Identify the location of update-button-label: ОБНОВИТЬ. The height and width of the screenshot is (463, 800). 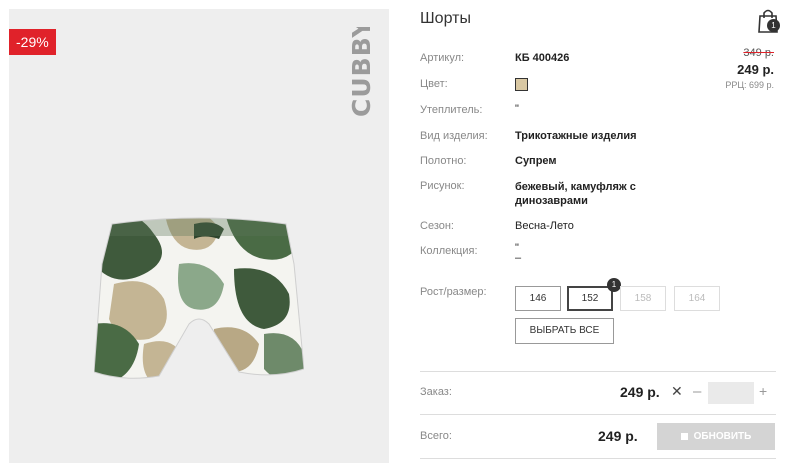
(722, 436).